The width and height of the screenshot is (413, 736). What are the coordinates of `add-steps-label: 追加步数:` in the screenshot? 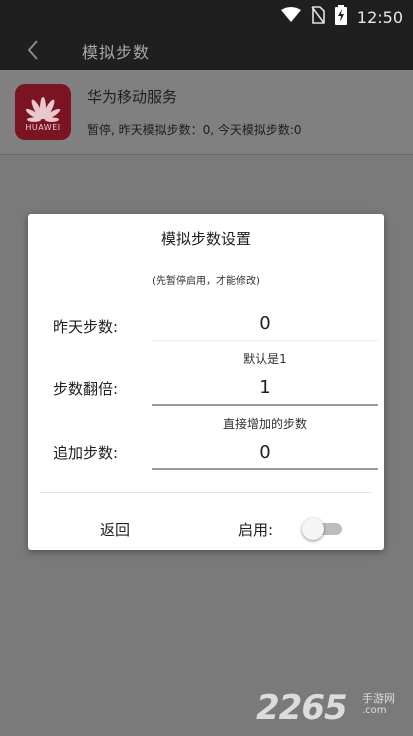 It's located at (86, 453).